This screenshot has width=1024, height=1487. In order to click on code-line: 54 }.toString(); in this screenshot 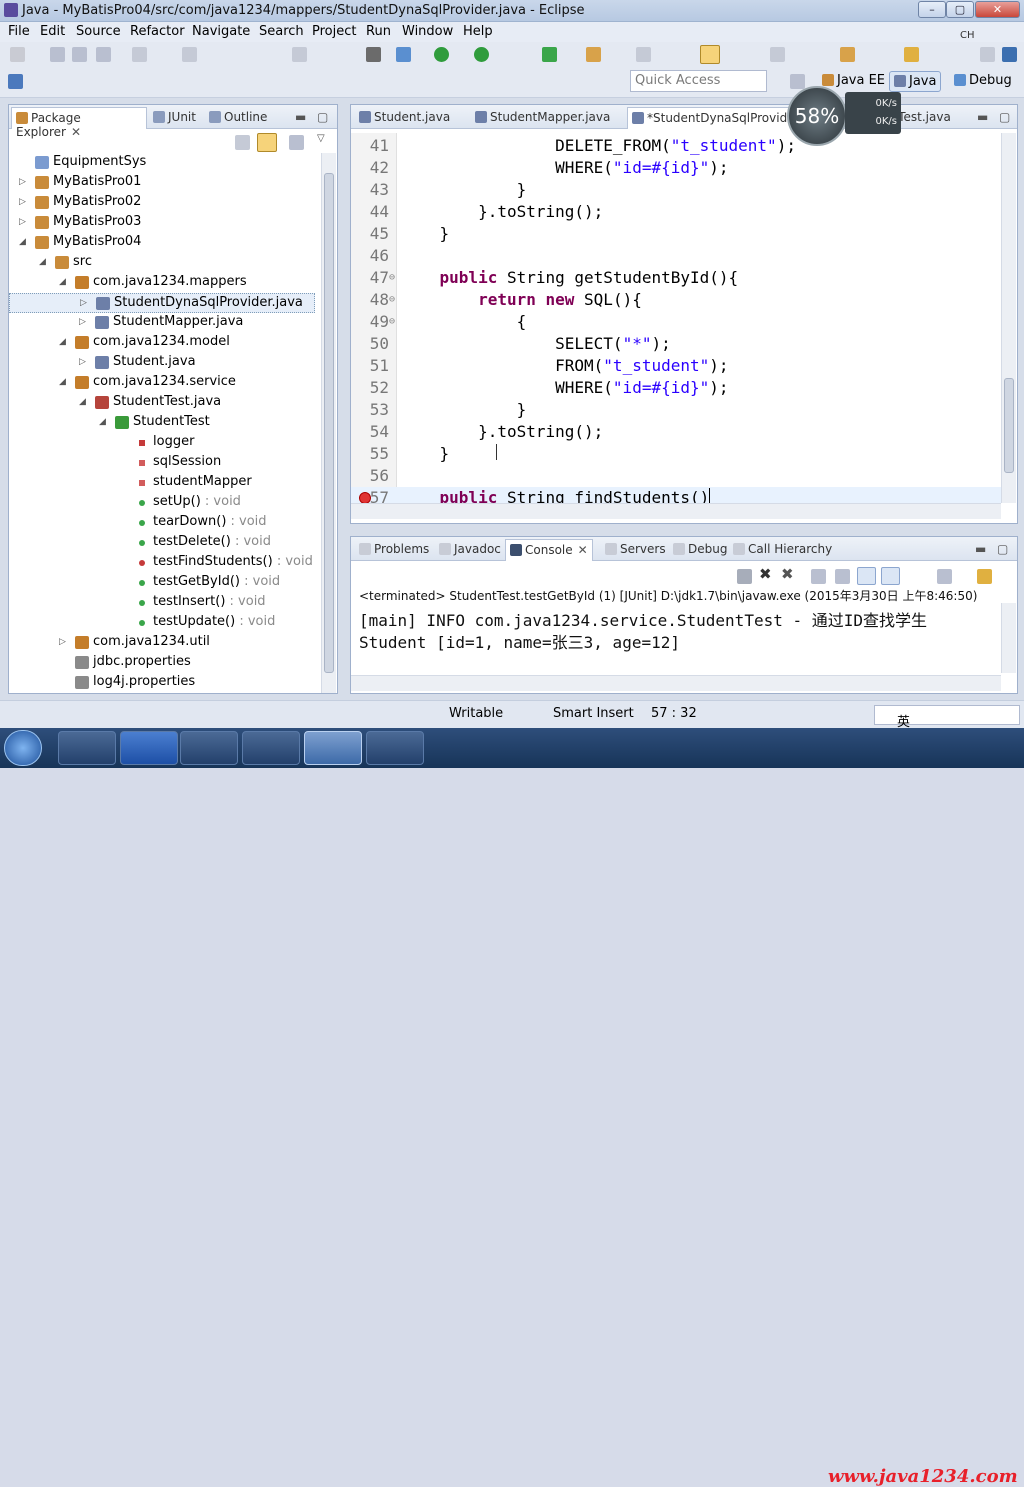, I will do `click(676, 432)`.